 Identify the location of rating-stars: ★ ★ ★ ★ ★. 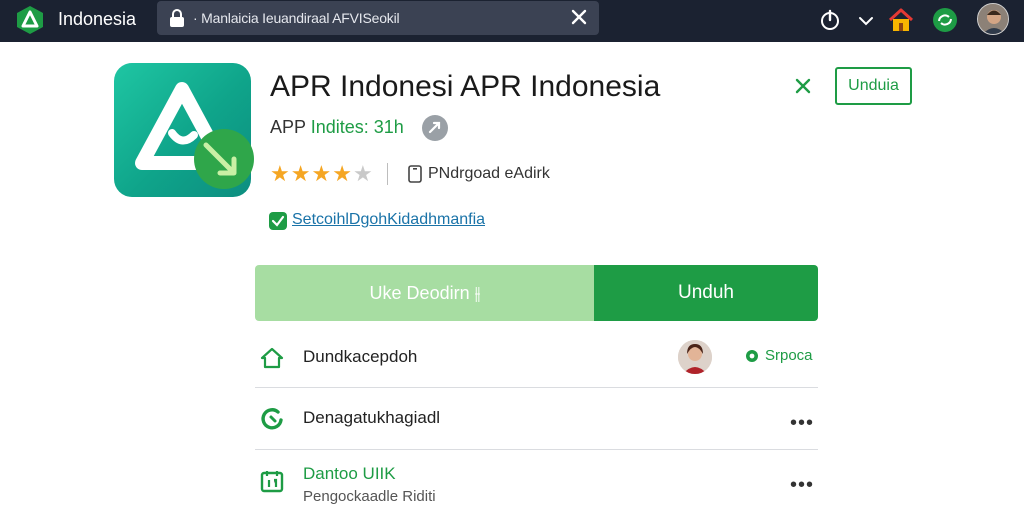
(321, 174).